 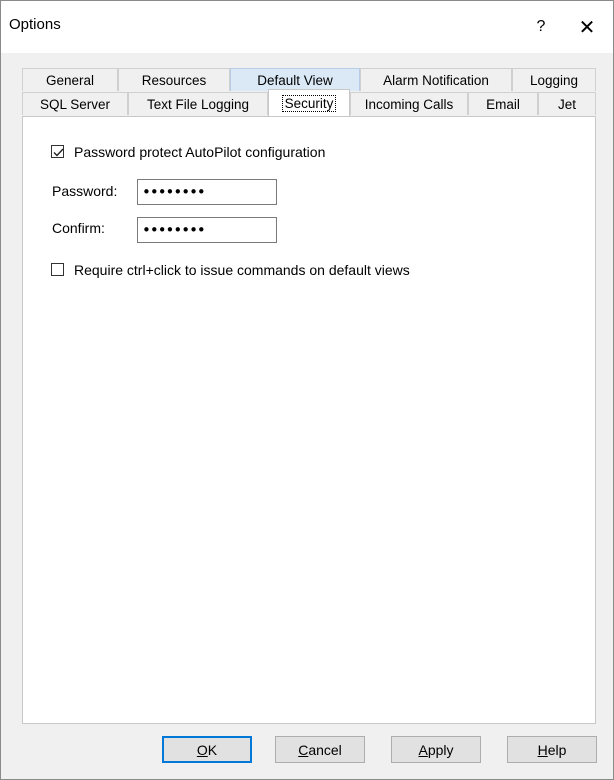 I want to click on tab-email: Email, so click(x=503, y=103).